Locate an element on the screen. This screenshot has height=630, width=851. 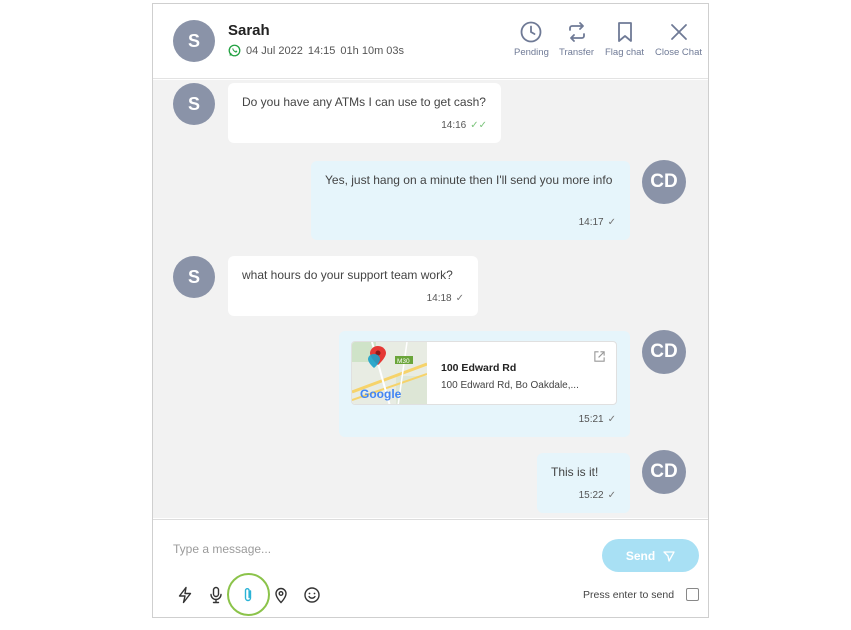
voice-button is located at coordinates (216, 595).